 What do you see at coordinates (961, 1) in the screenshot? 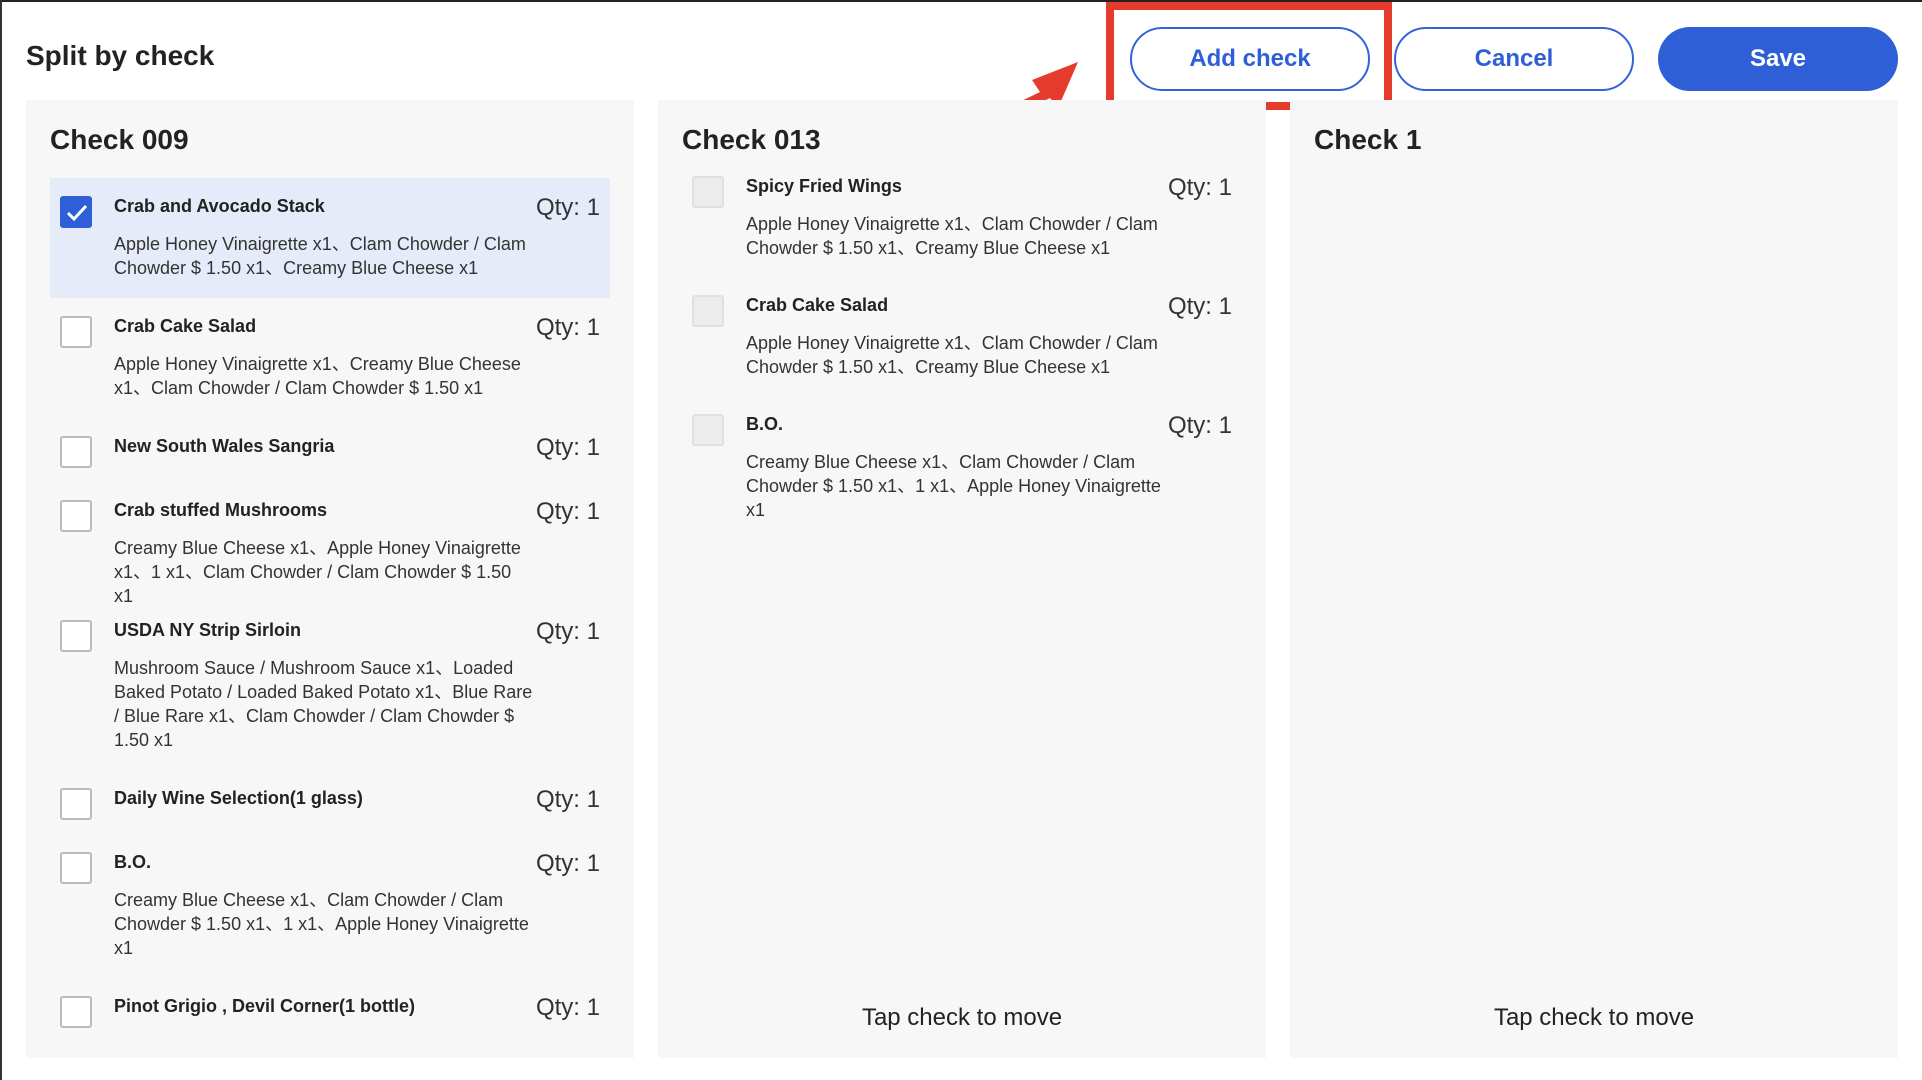
I see `window-top-border` at bounding box center [961, 1].